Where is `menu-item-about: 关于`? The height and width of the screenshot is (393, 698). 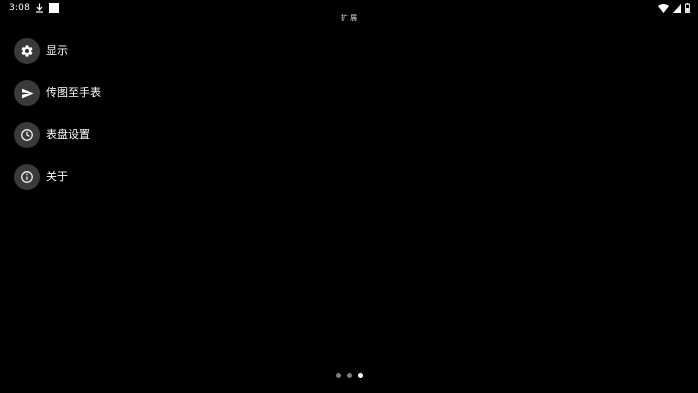
menu-item-about: 关于 is located at coordinates (57, 177).